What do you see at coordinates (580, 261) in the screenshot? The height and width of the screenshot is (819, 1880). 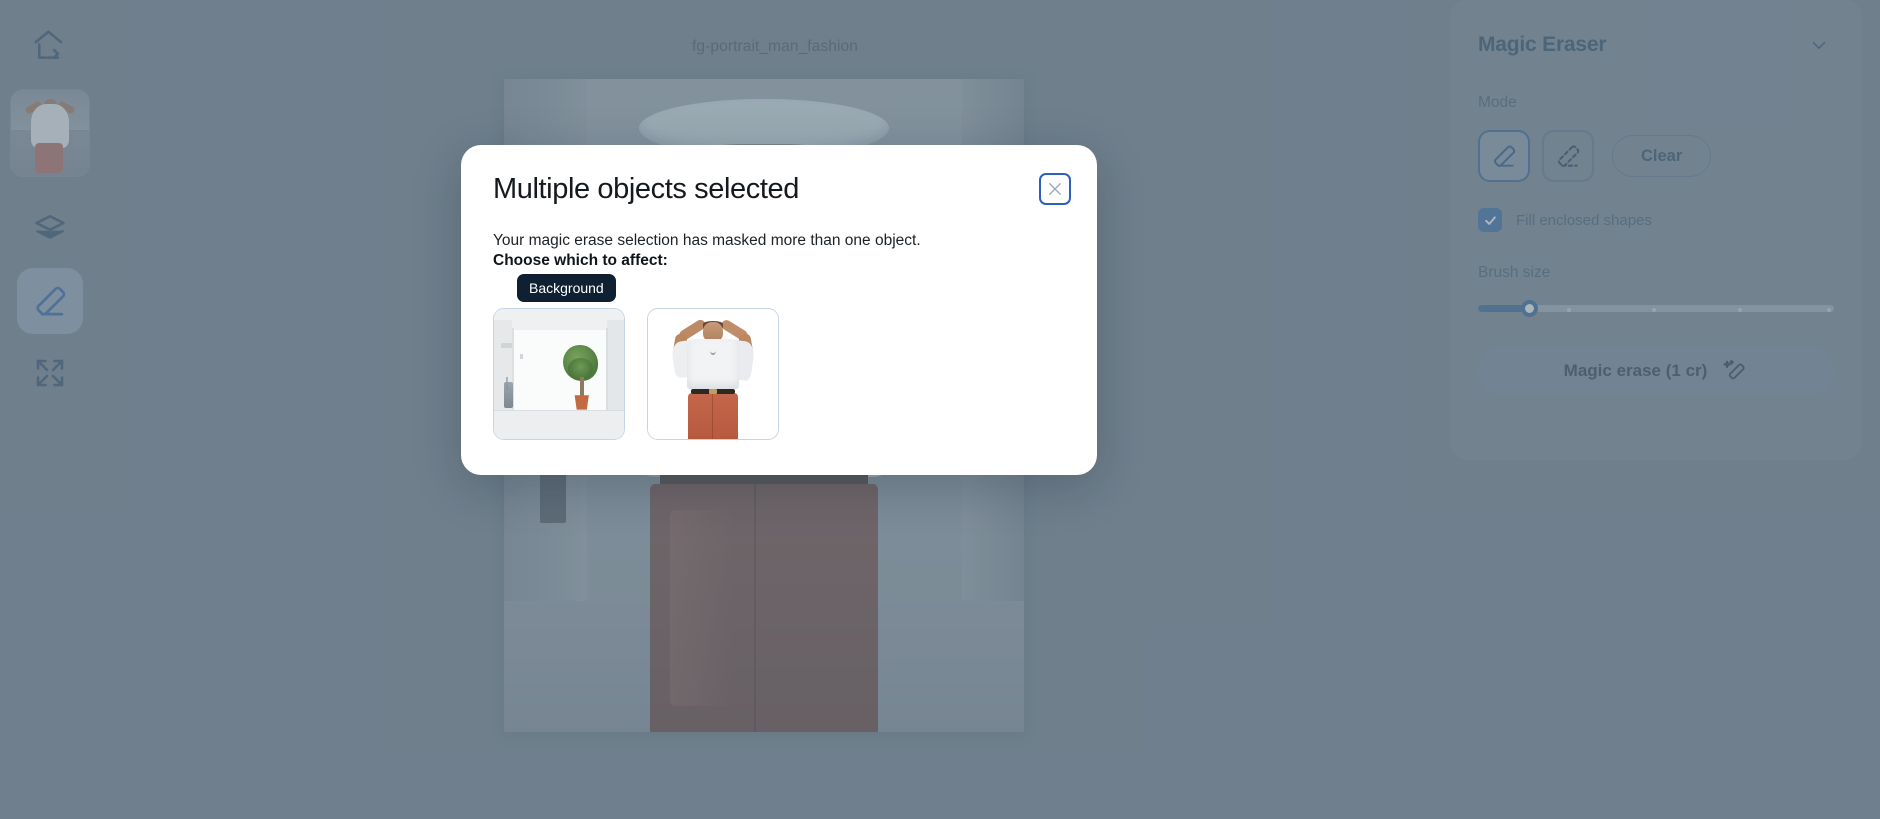 I see `modal-prompt: Choose which to affect:` at bounding box center [580, 261].